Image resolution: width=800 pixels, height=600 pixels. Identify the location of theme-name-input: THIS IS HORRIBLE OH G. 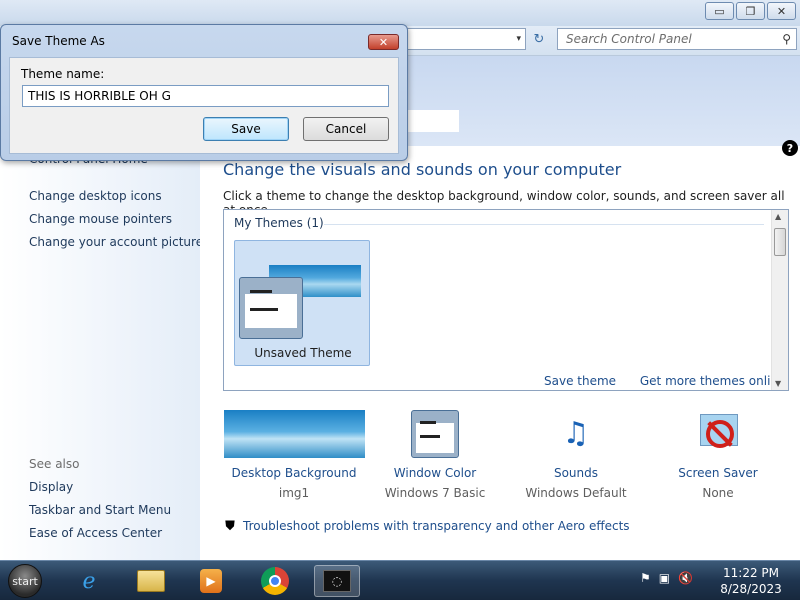
(205, 96).